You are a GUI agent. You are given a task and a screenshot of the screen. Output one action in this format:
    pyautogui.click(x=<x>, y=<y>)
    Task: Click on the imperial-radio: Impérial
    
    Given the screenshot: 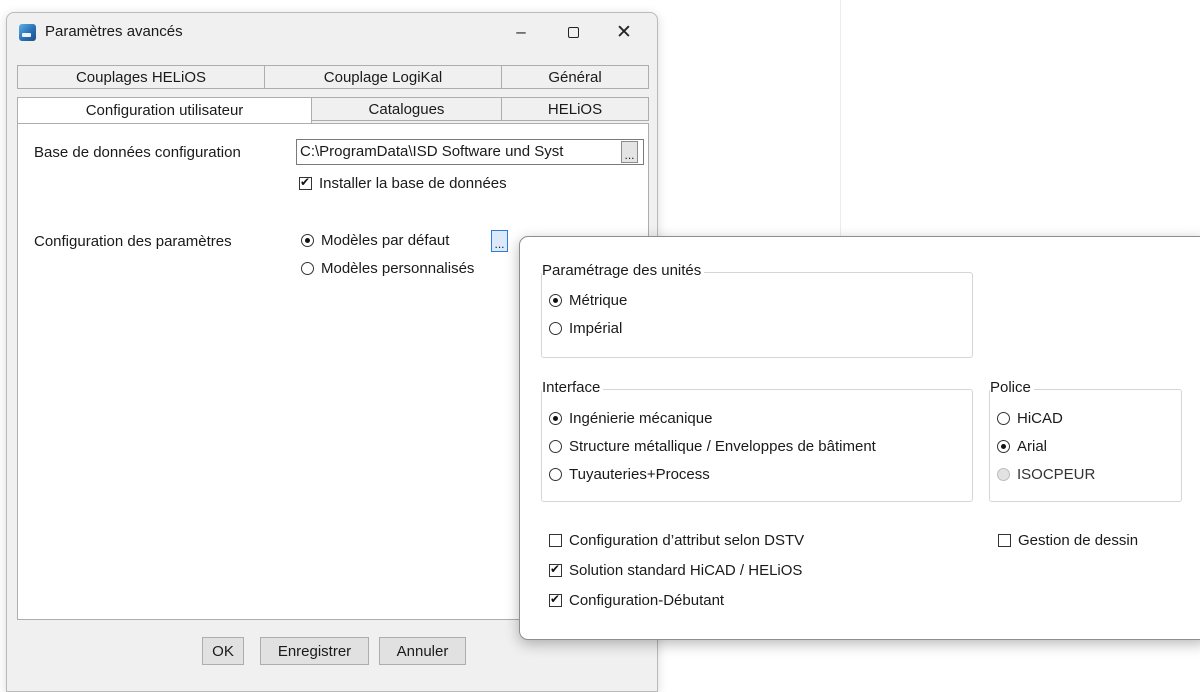 What is the action you would take?
    pyautogui.click(x=585, y=328)
    